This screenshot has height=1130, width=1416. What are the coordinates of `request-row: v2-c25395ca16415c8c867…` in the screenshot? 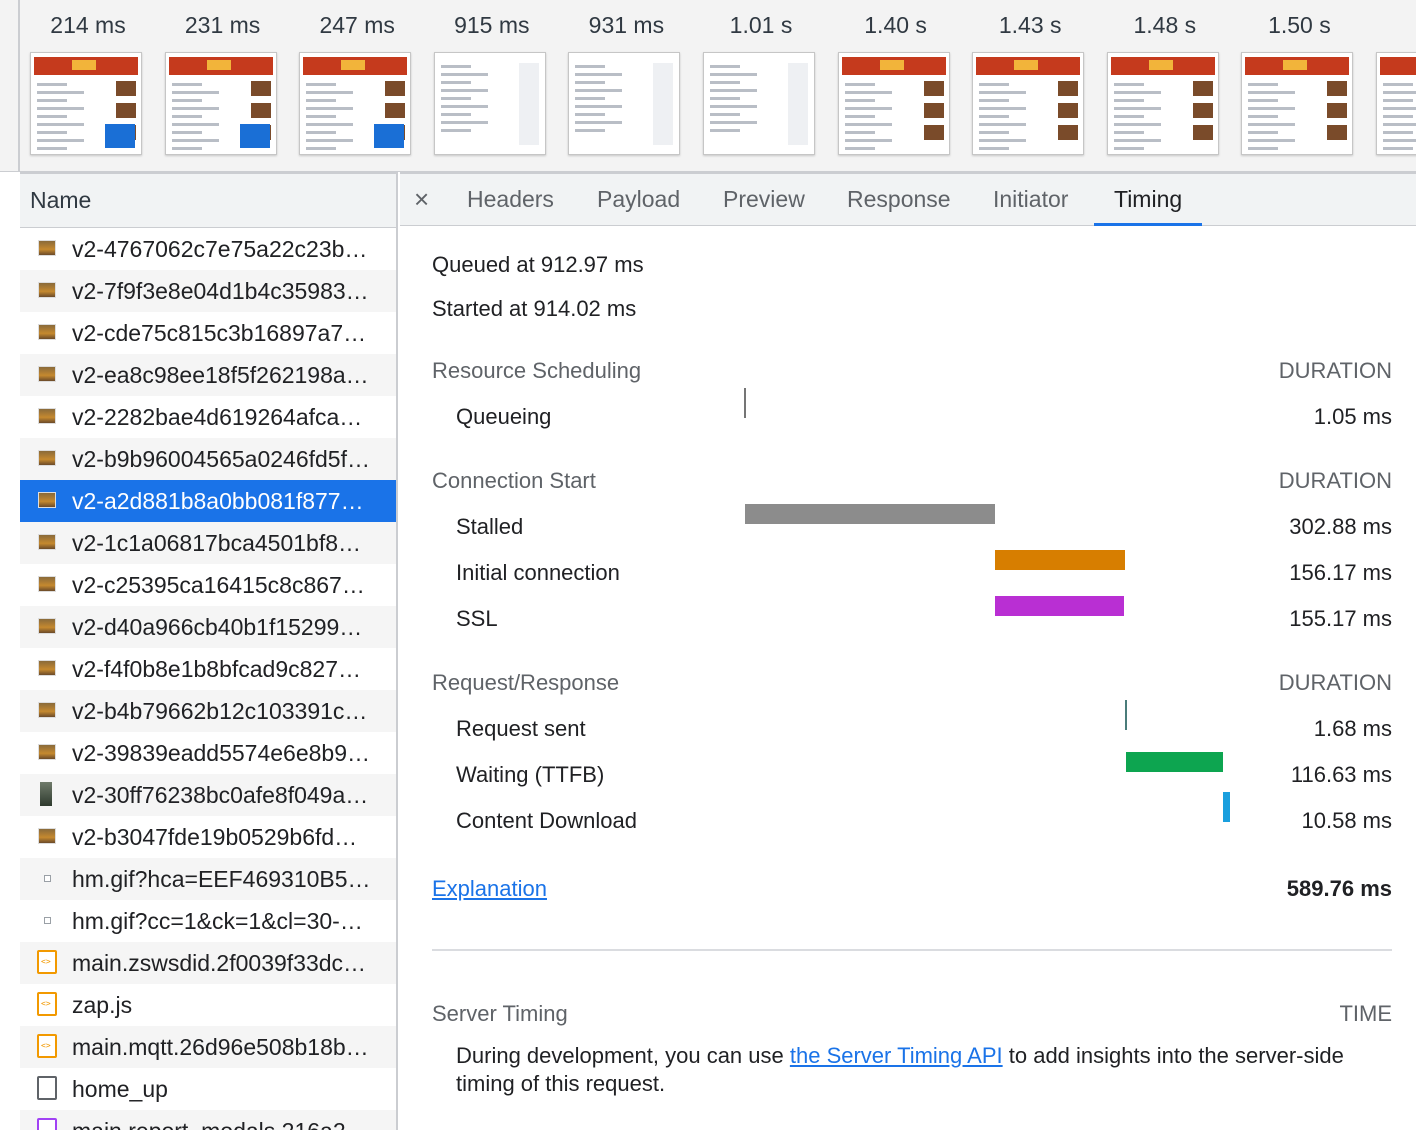 It's located at (208, 585).